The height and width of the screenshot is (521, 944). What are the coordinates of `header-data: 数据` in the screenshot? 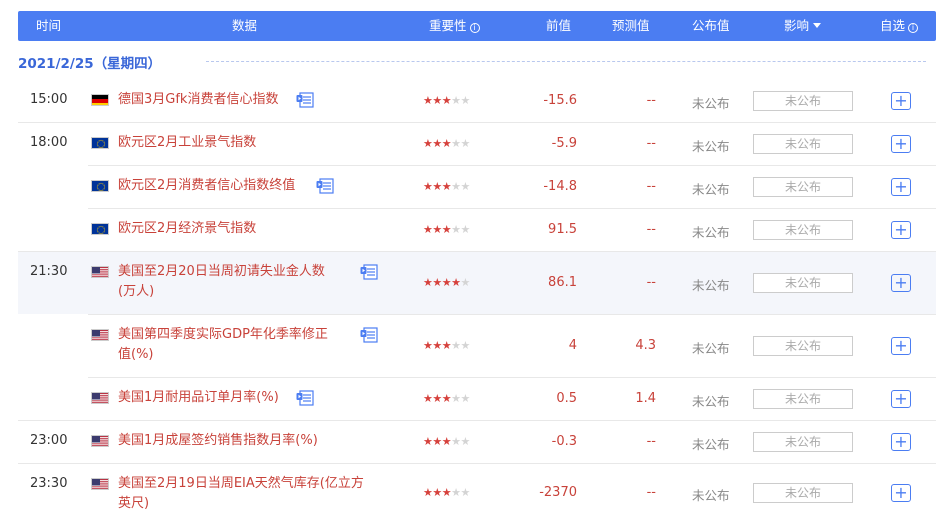 It's located at (245, 25).